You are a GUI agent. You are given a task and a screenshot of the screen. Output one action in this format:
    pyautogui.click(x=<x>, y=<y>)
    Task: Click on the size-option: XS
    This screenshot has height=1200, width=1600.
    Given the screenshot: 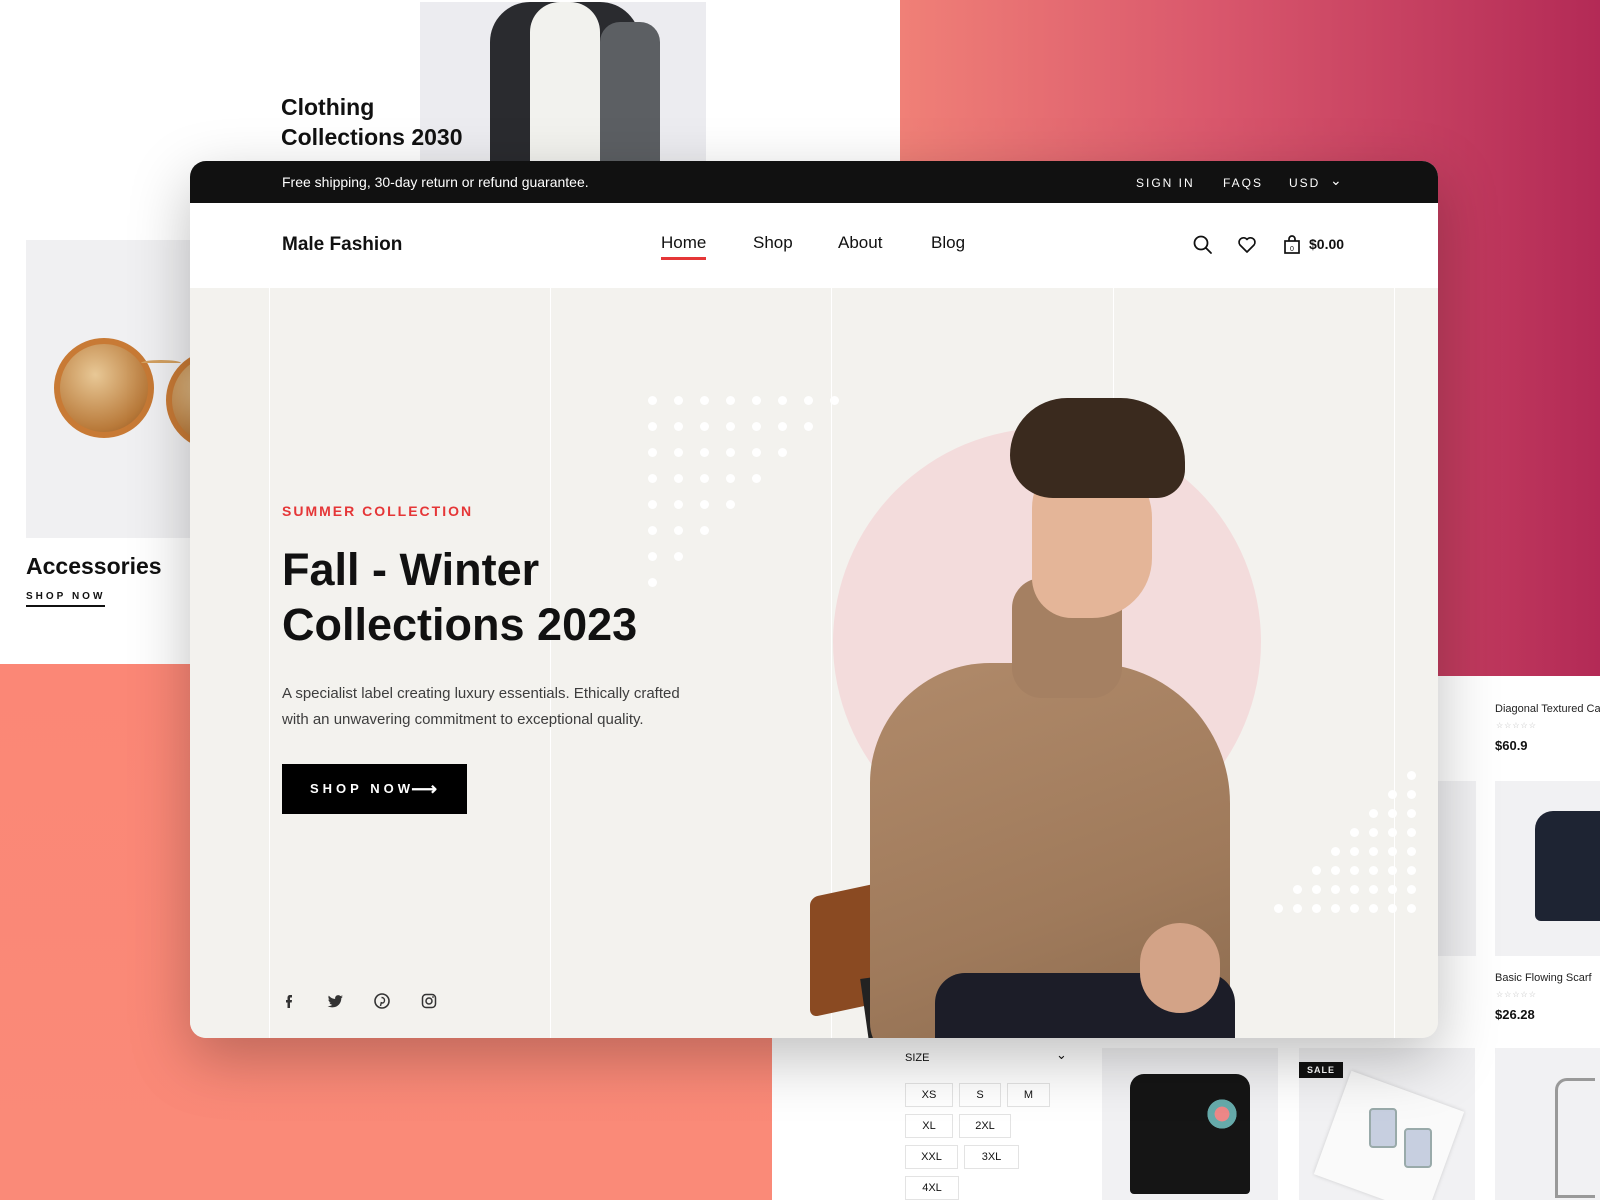 What is the action you would take?
    pyautogui.click(x=929, y=1095)
    